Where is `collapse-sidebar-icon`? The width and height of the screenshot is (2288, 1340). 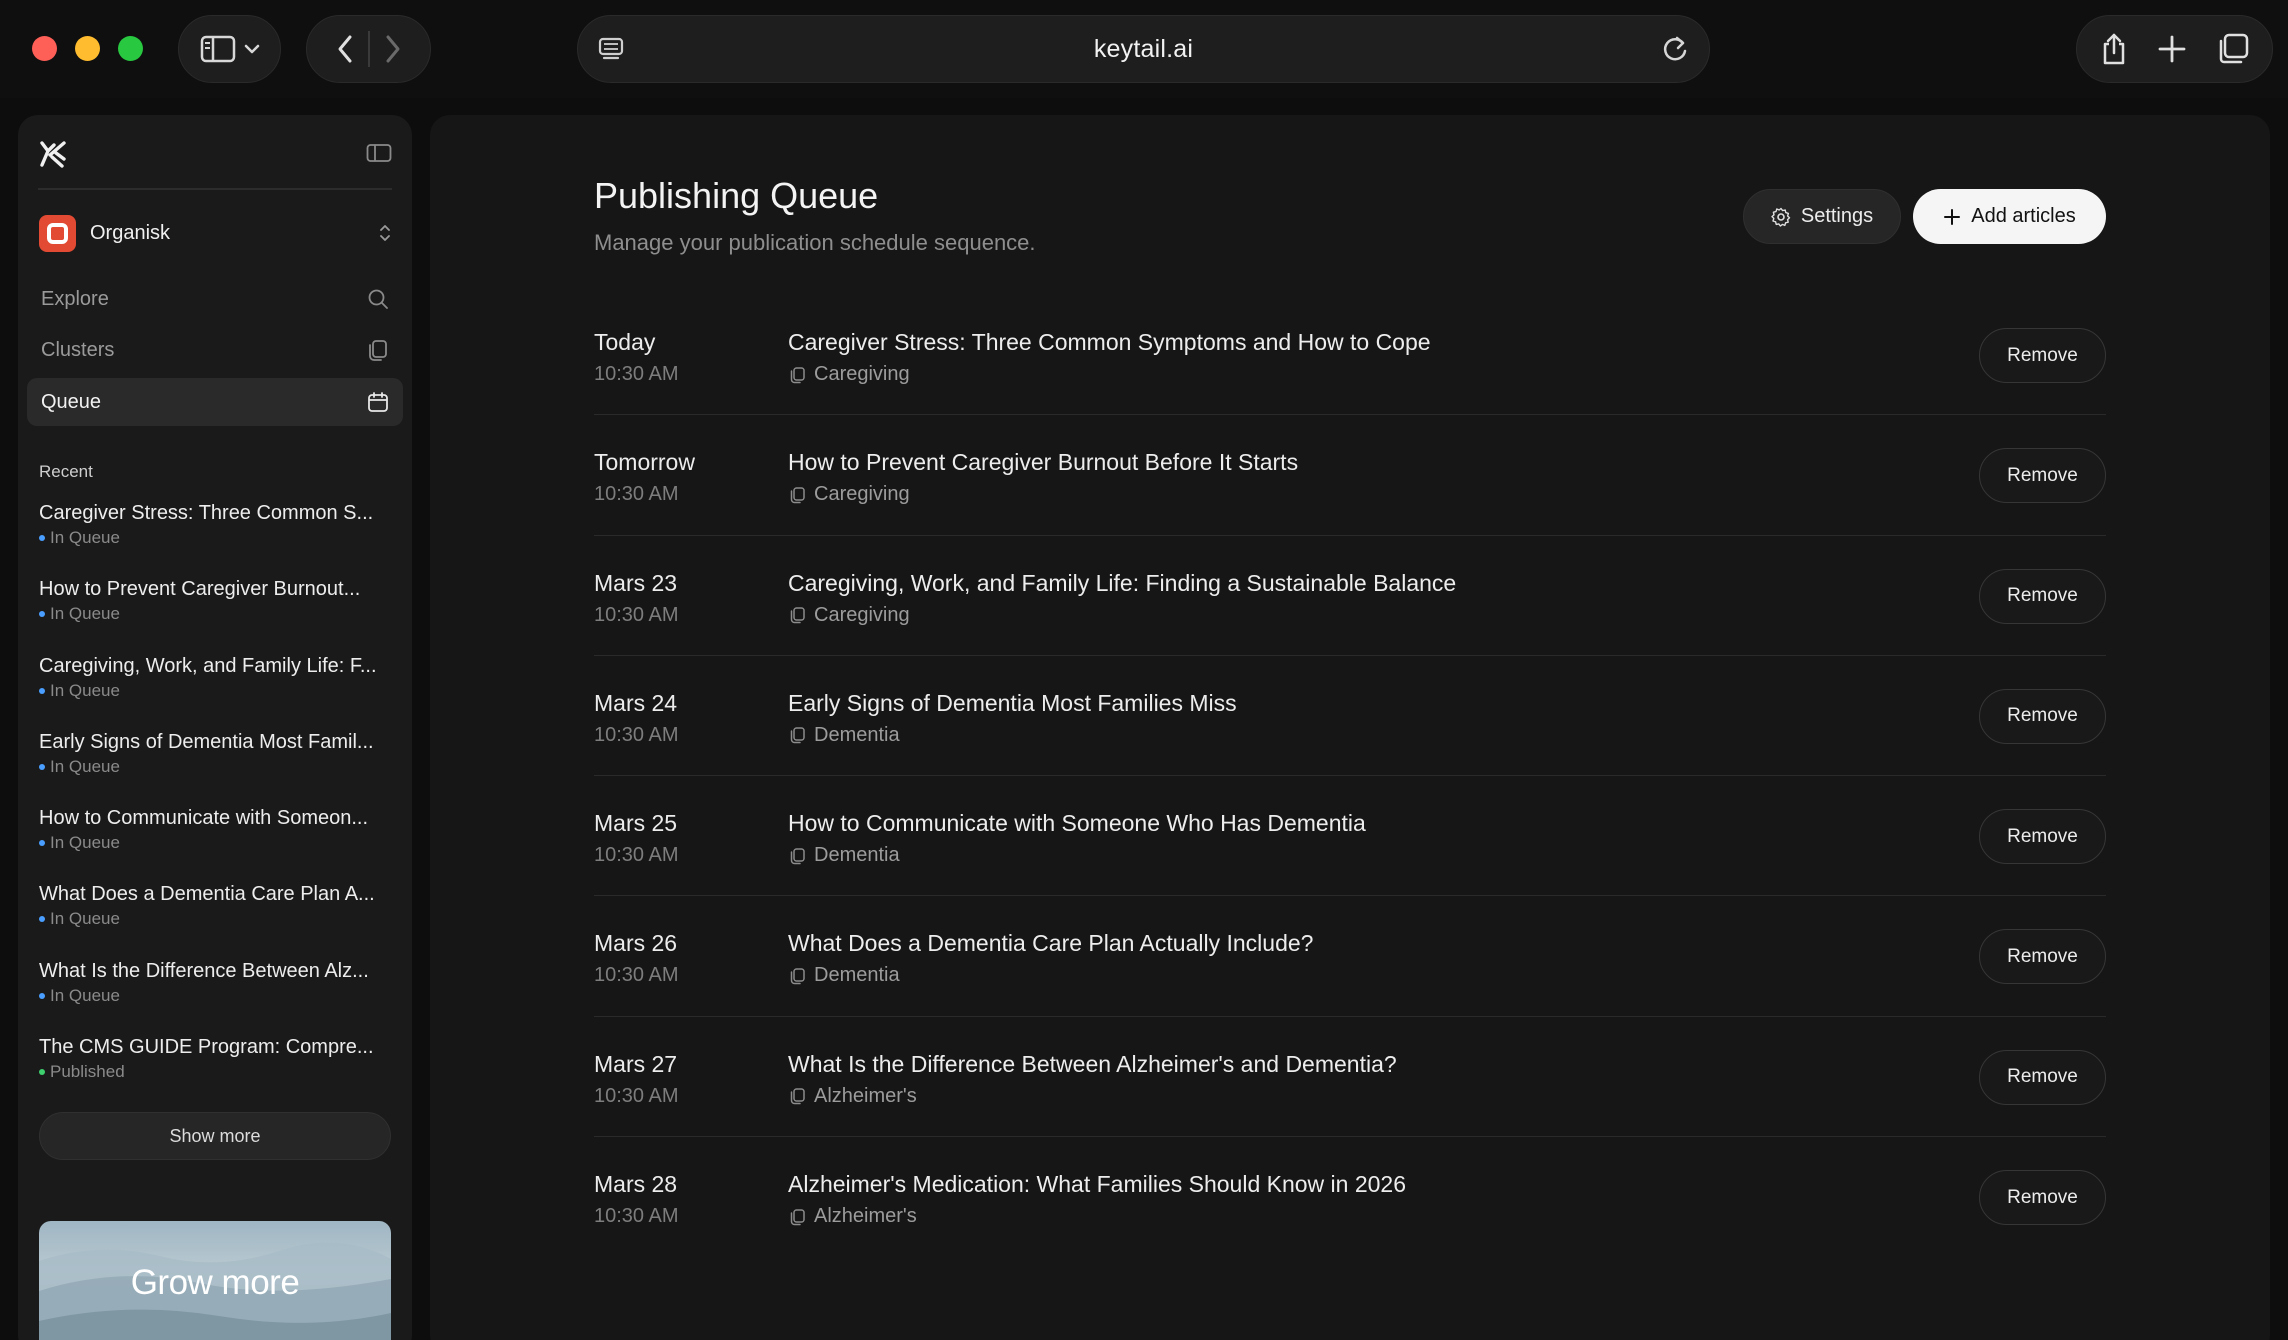
collapse-sidebar-icon is located at coordinates (379, 153).